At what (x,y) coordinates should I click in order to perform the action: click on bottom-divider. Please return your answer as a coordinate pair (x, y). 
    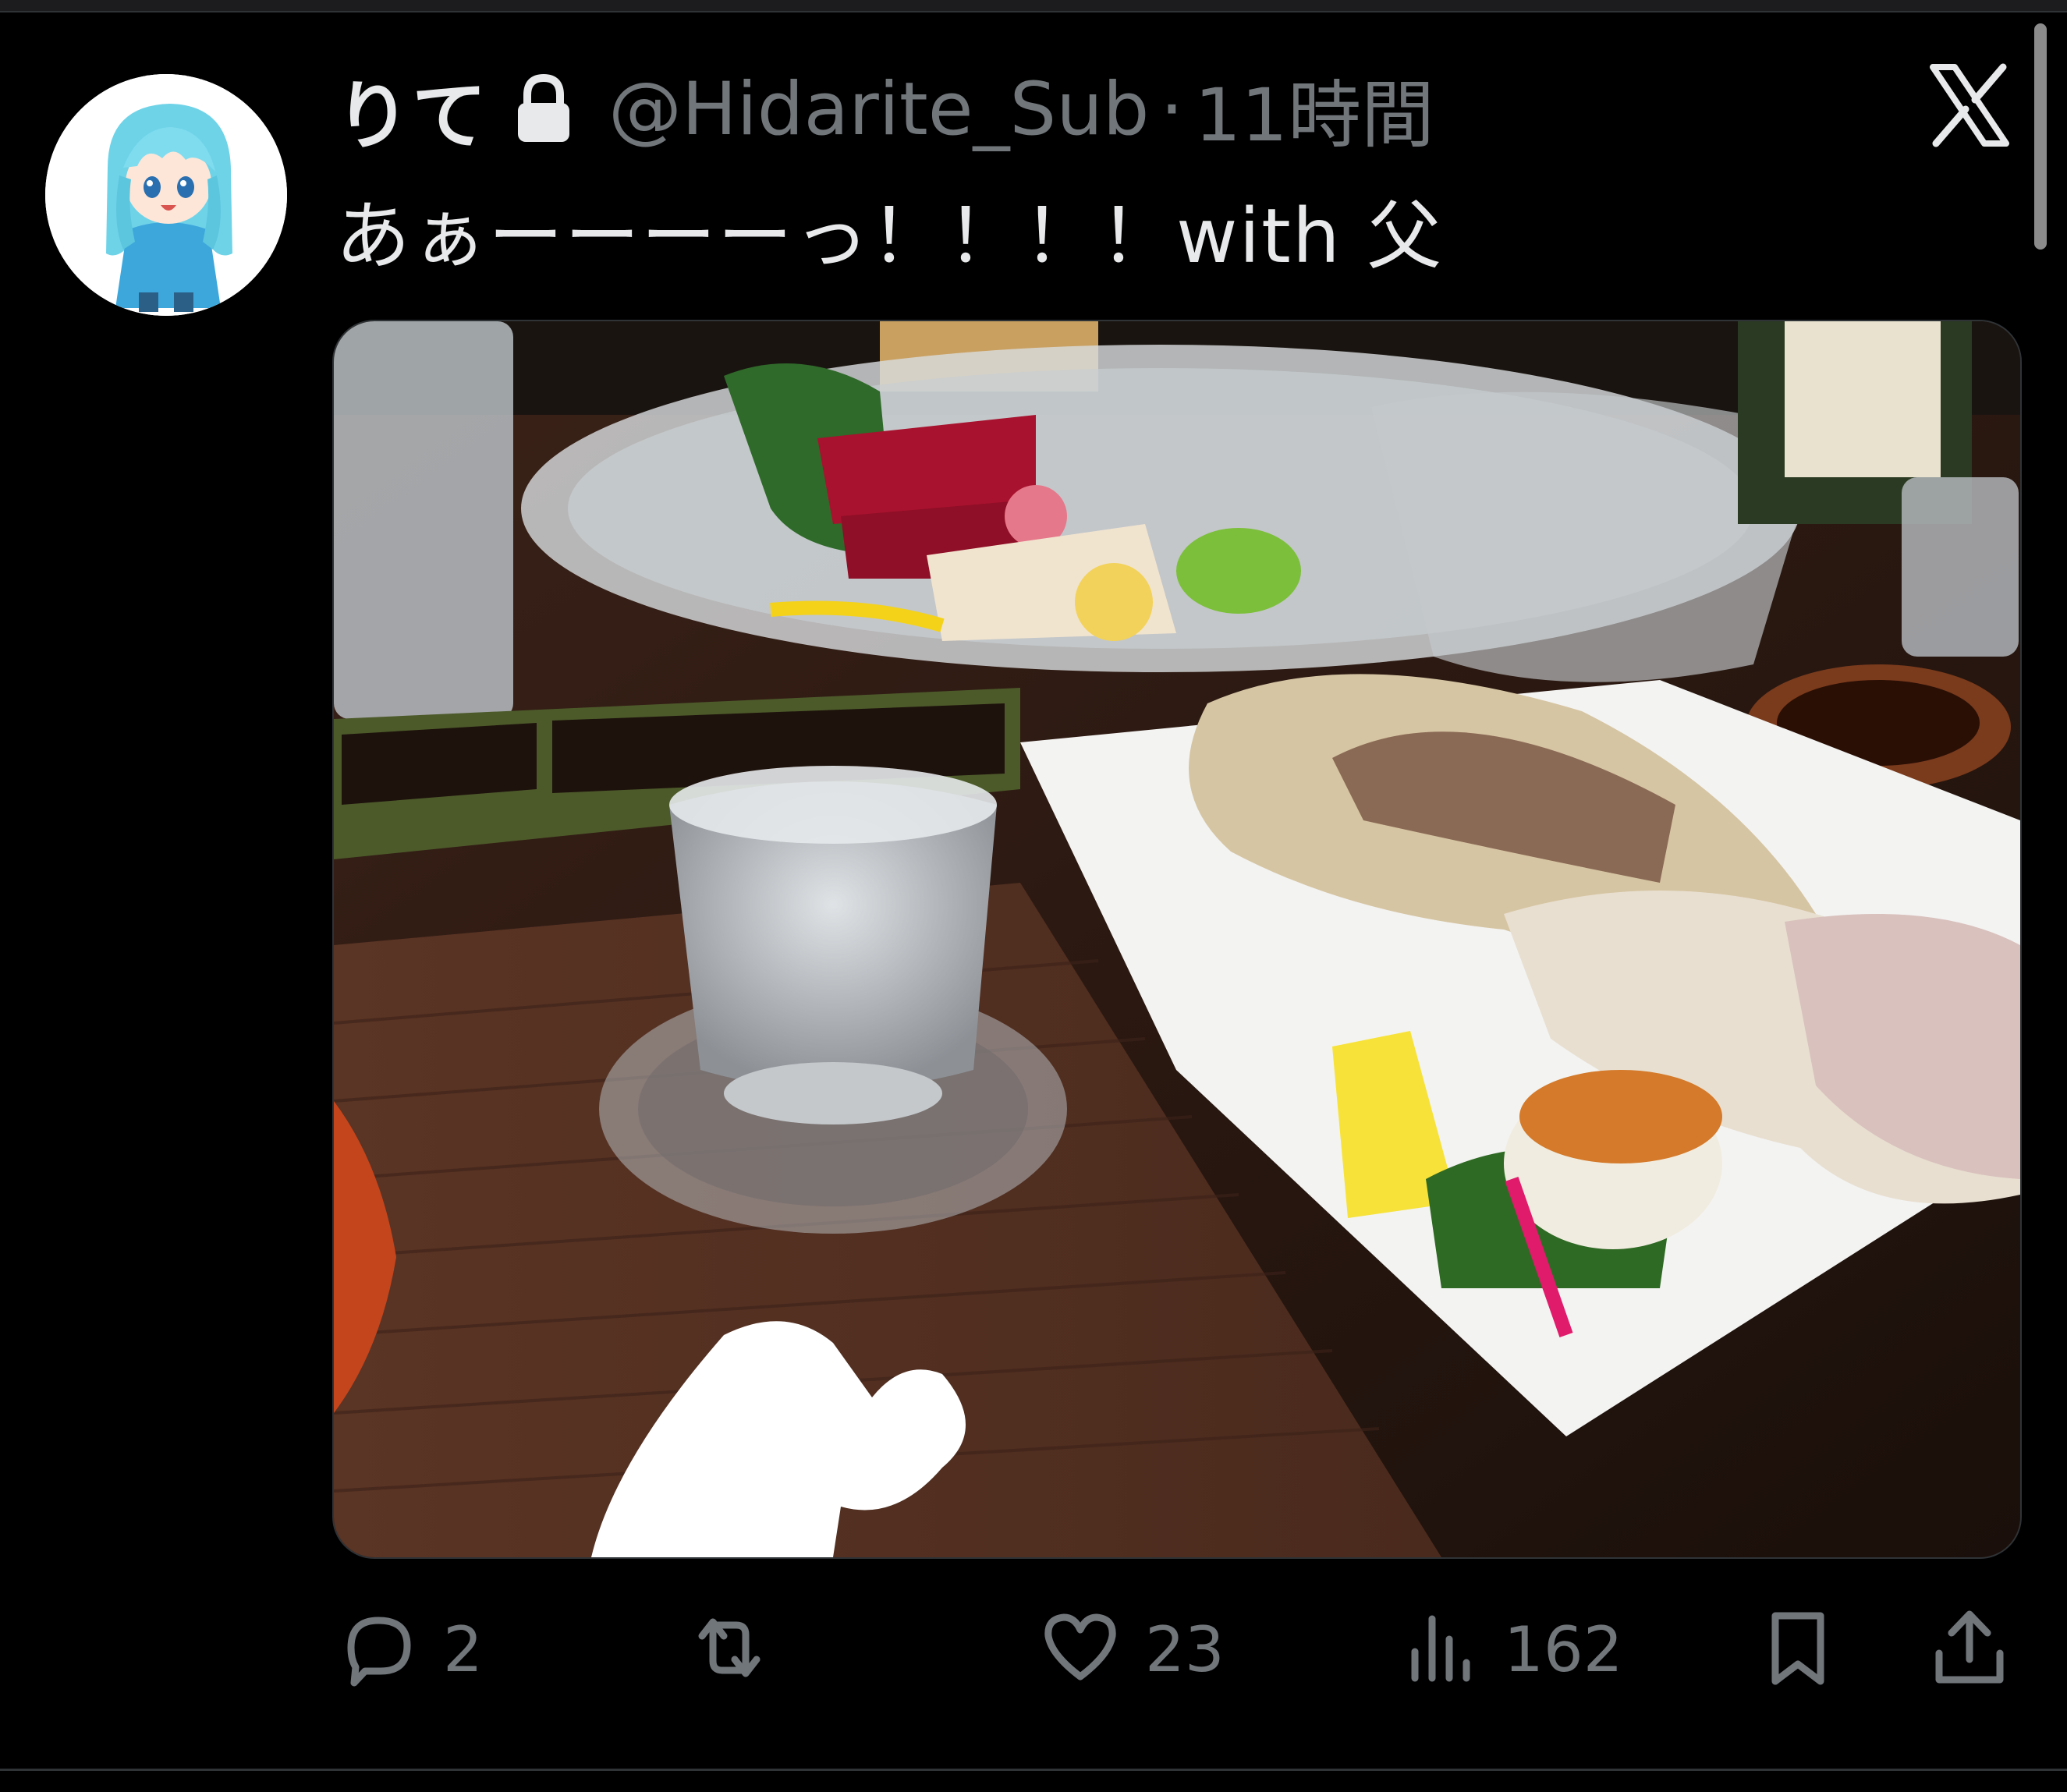
    Looking at the image, I should click on (1033, 1770).